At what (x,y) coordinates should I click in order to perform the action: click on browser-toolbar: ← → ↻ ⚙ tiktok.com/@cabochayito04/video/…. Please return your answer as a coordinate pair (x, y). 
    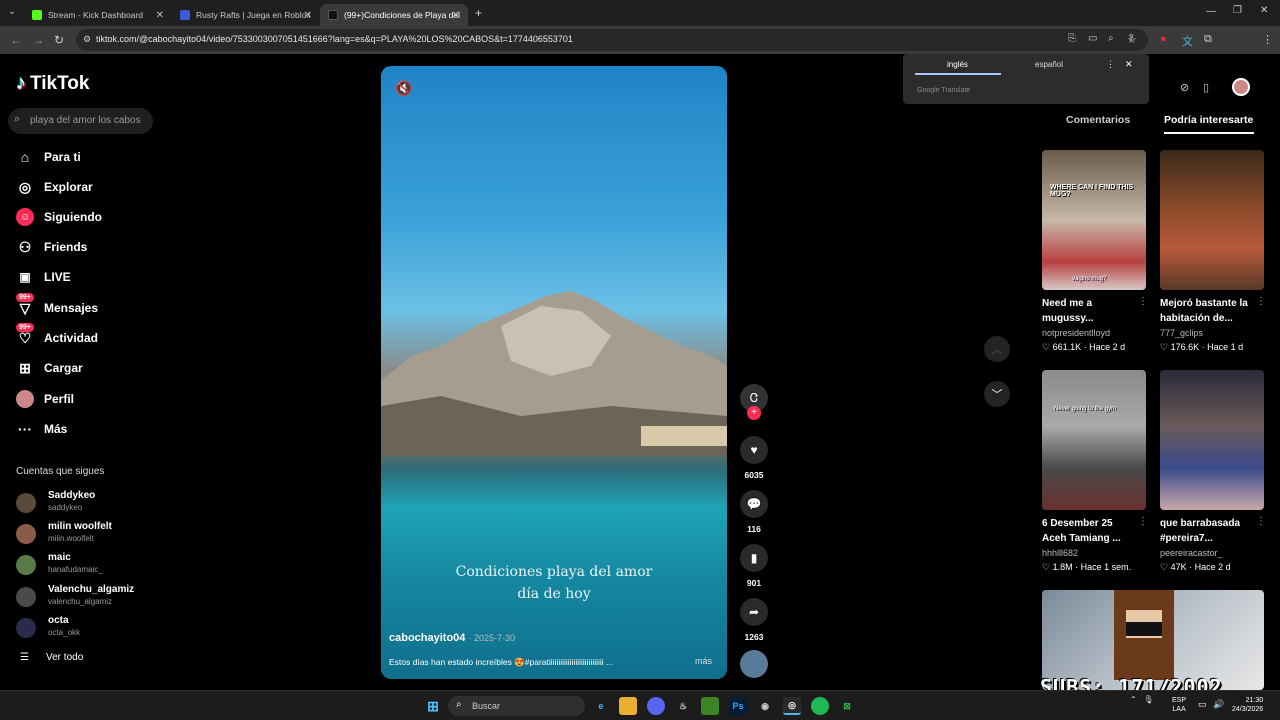
    Looking at the image, I should click on (640, 49).